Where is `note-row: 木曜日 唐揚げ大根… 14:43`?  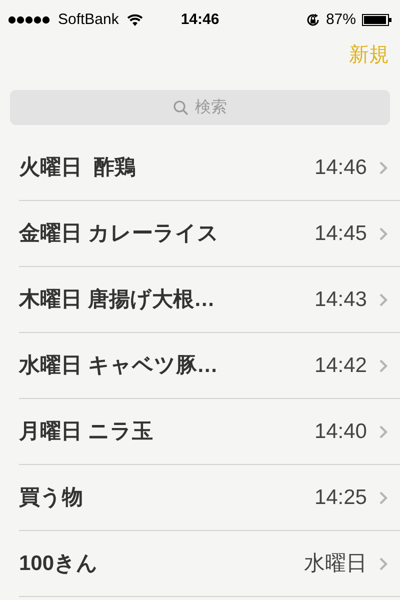
note-row: 木曜日 唐揚げ大根… 14:43 is located at coordinates (209, 300).